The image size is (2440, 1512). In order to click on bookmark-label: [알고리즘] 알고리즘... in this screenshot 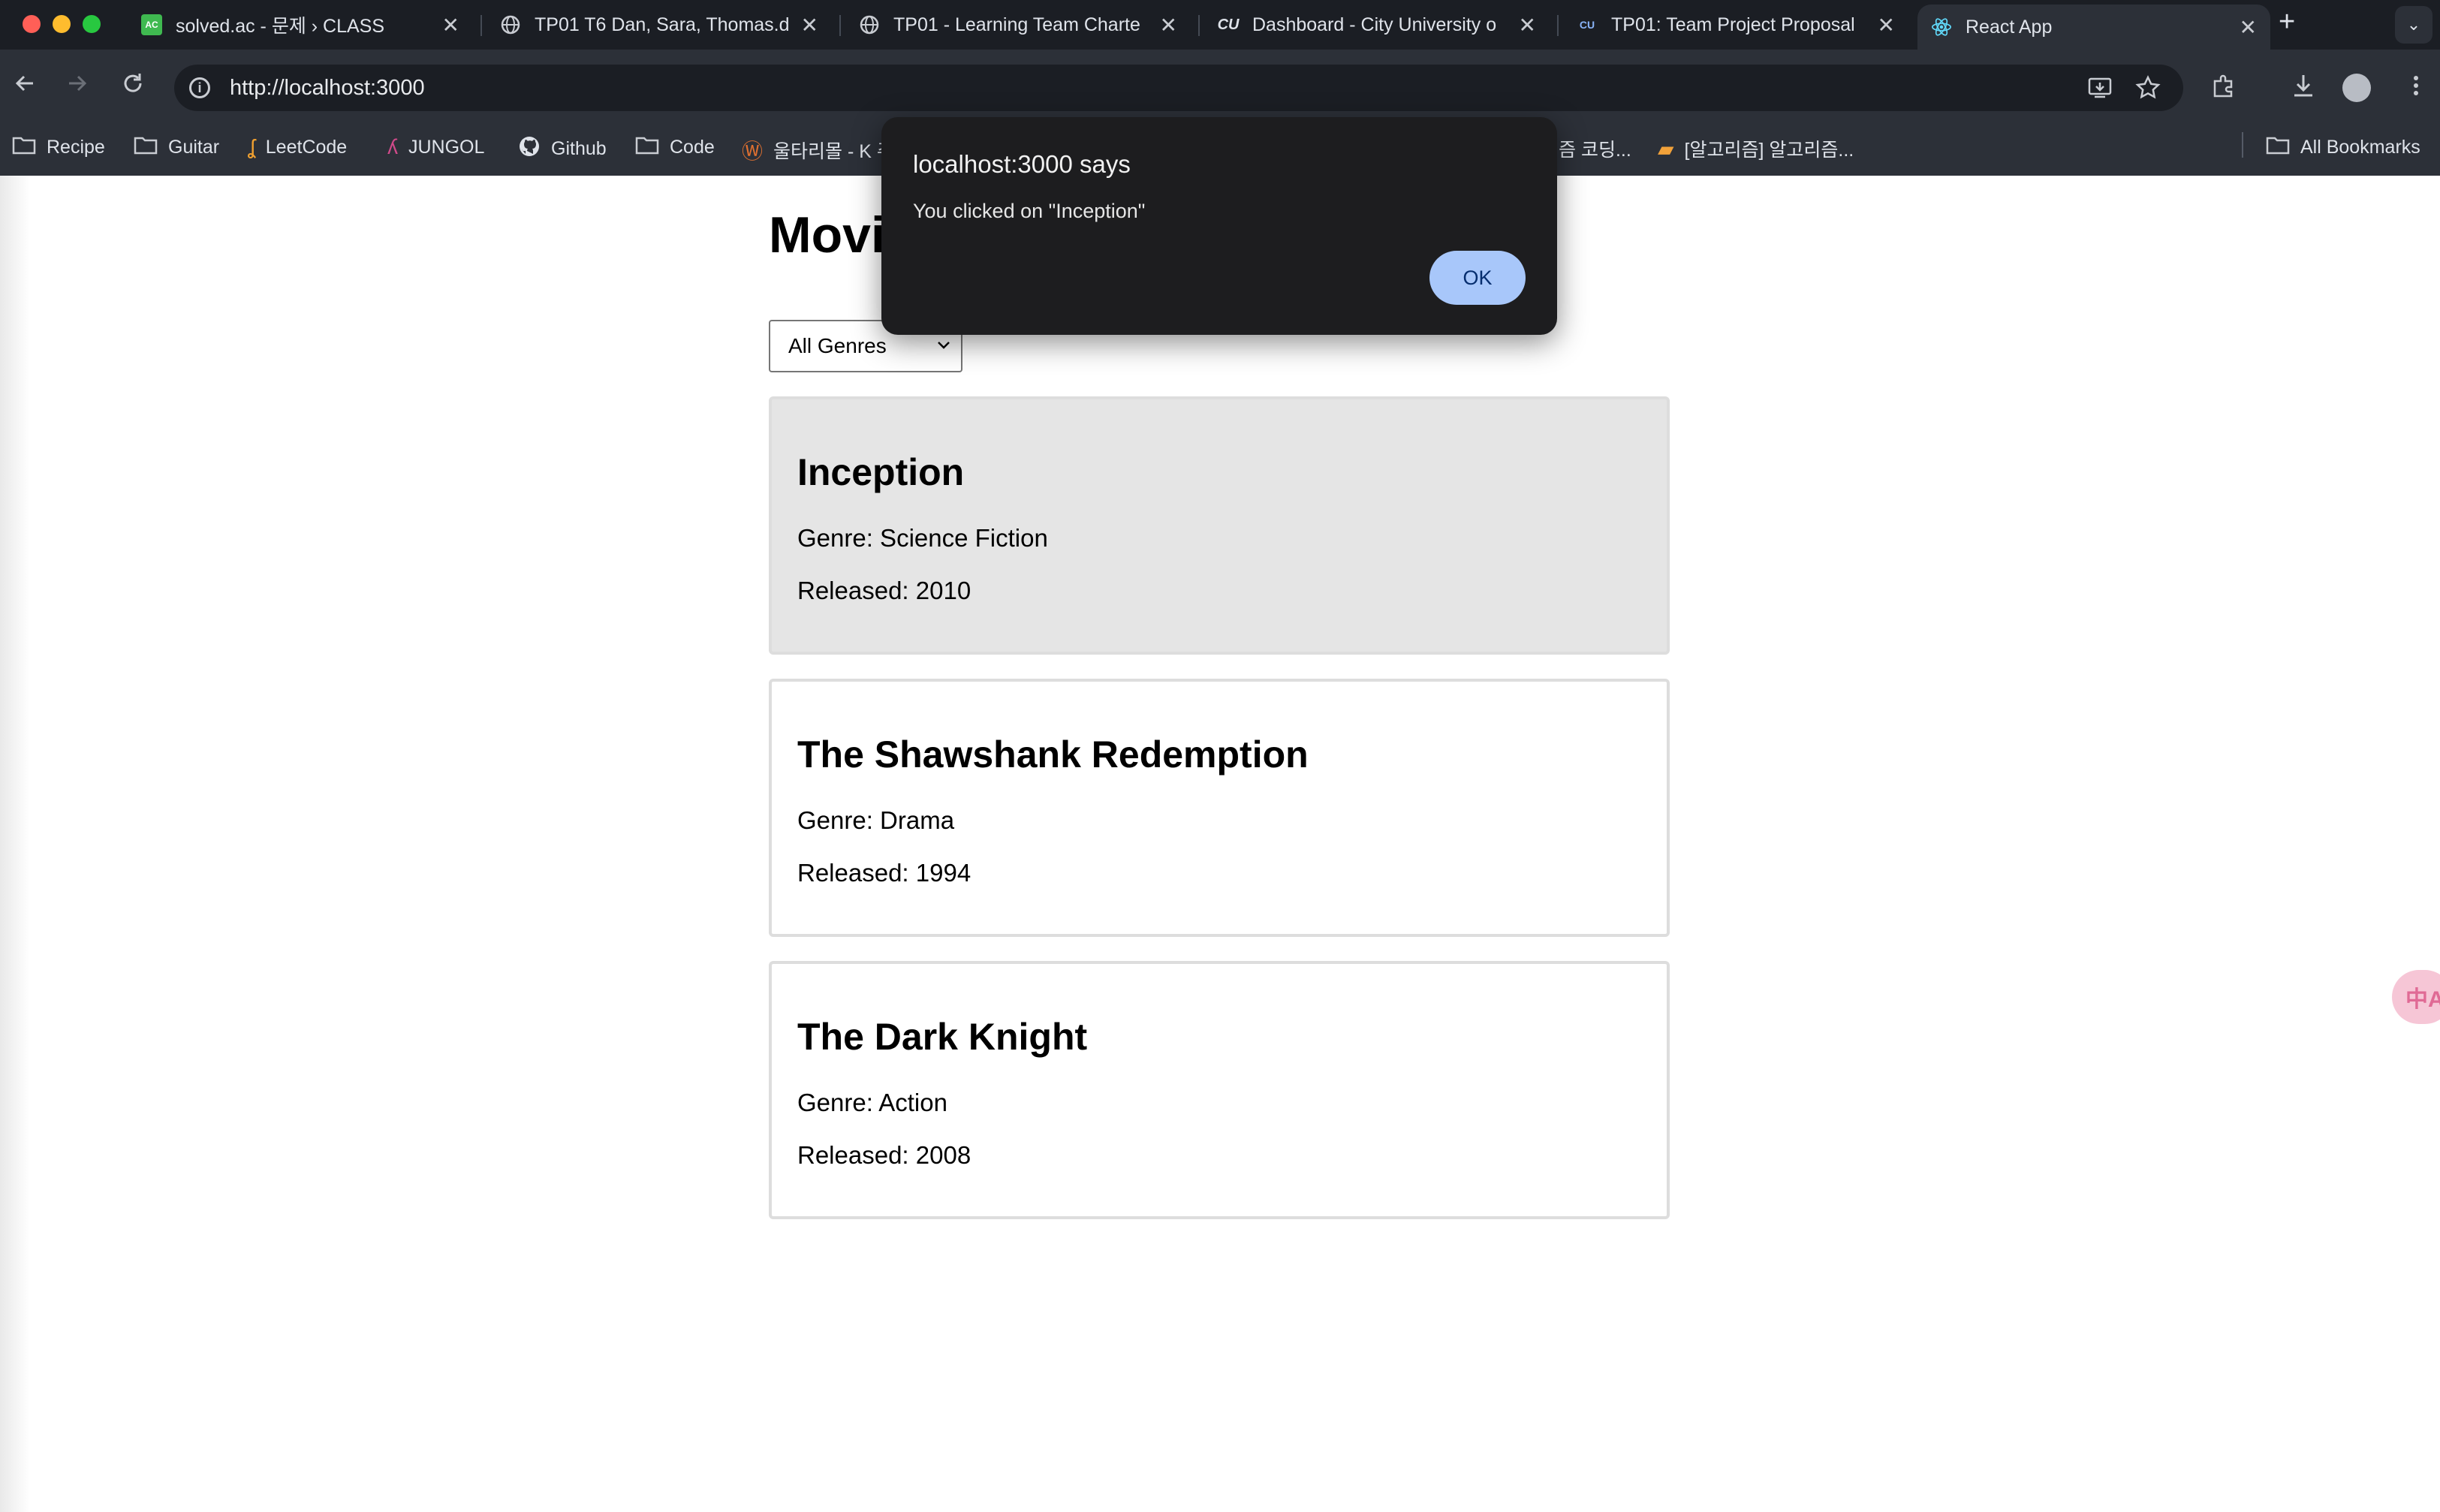, I will do `click(1769, 151)`.